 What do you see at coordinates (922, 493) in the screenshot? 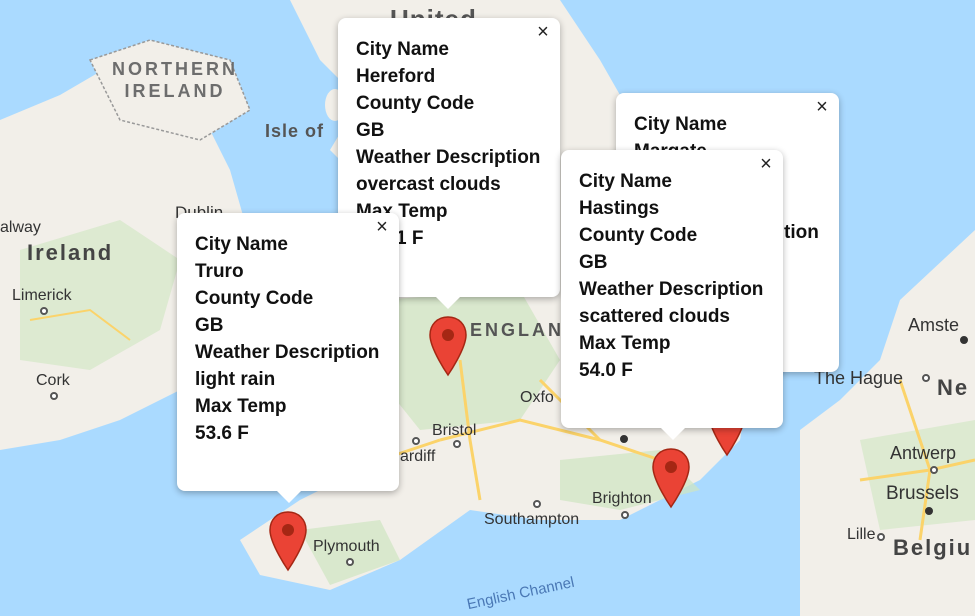
I see `label-brussels: Brussels` at bounding box center [922, 493].